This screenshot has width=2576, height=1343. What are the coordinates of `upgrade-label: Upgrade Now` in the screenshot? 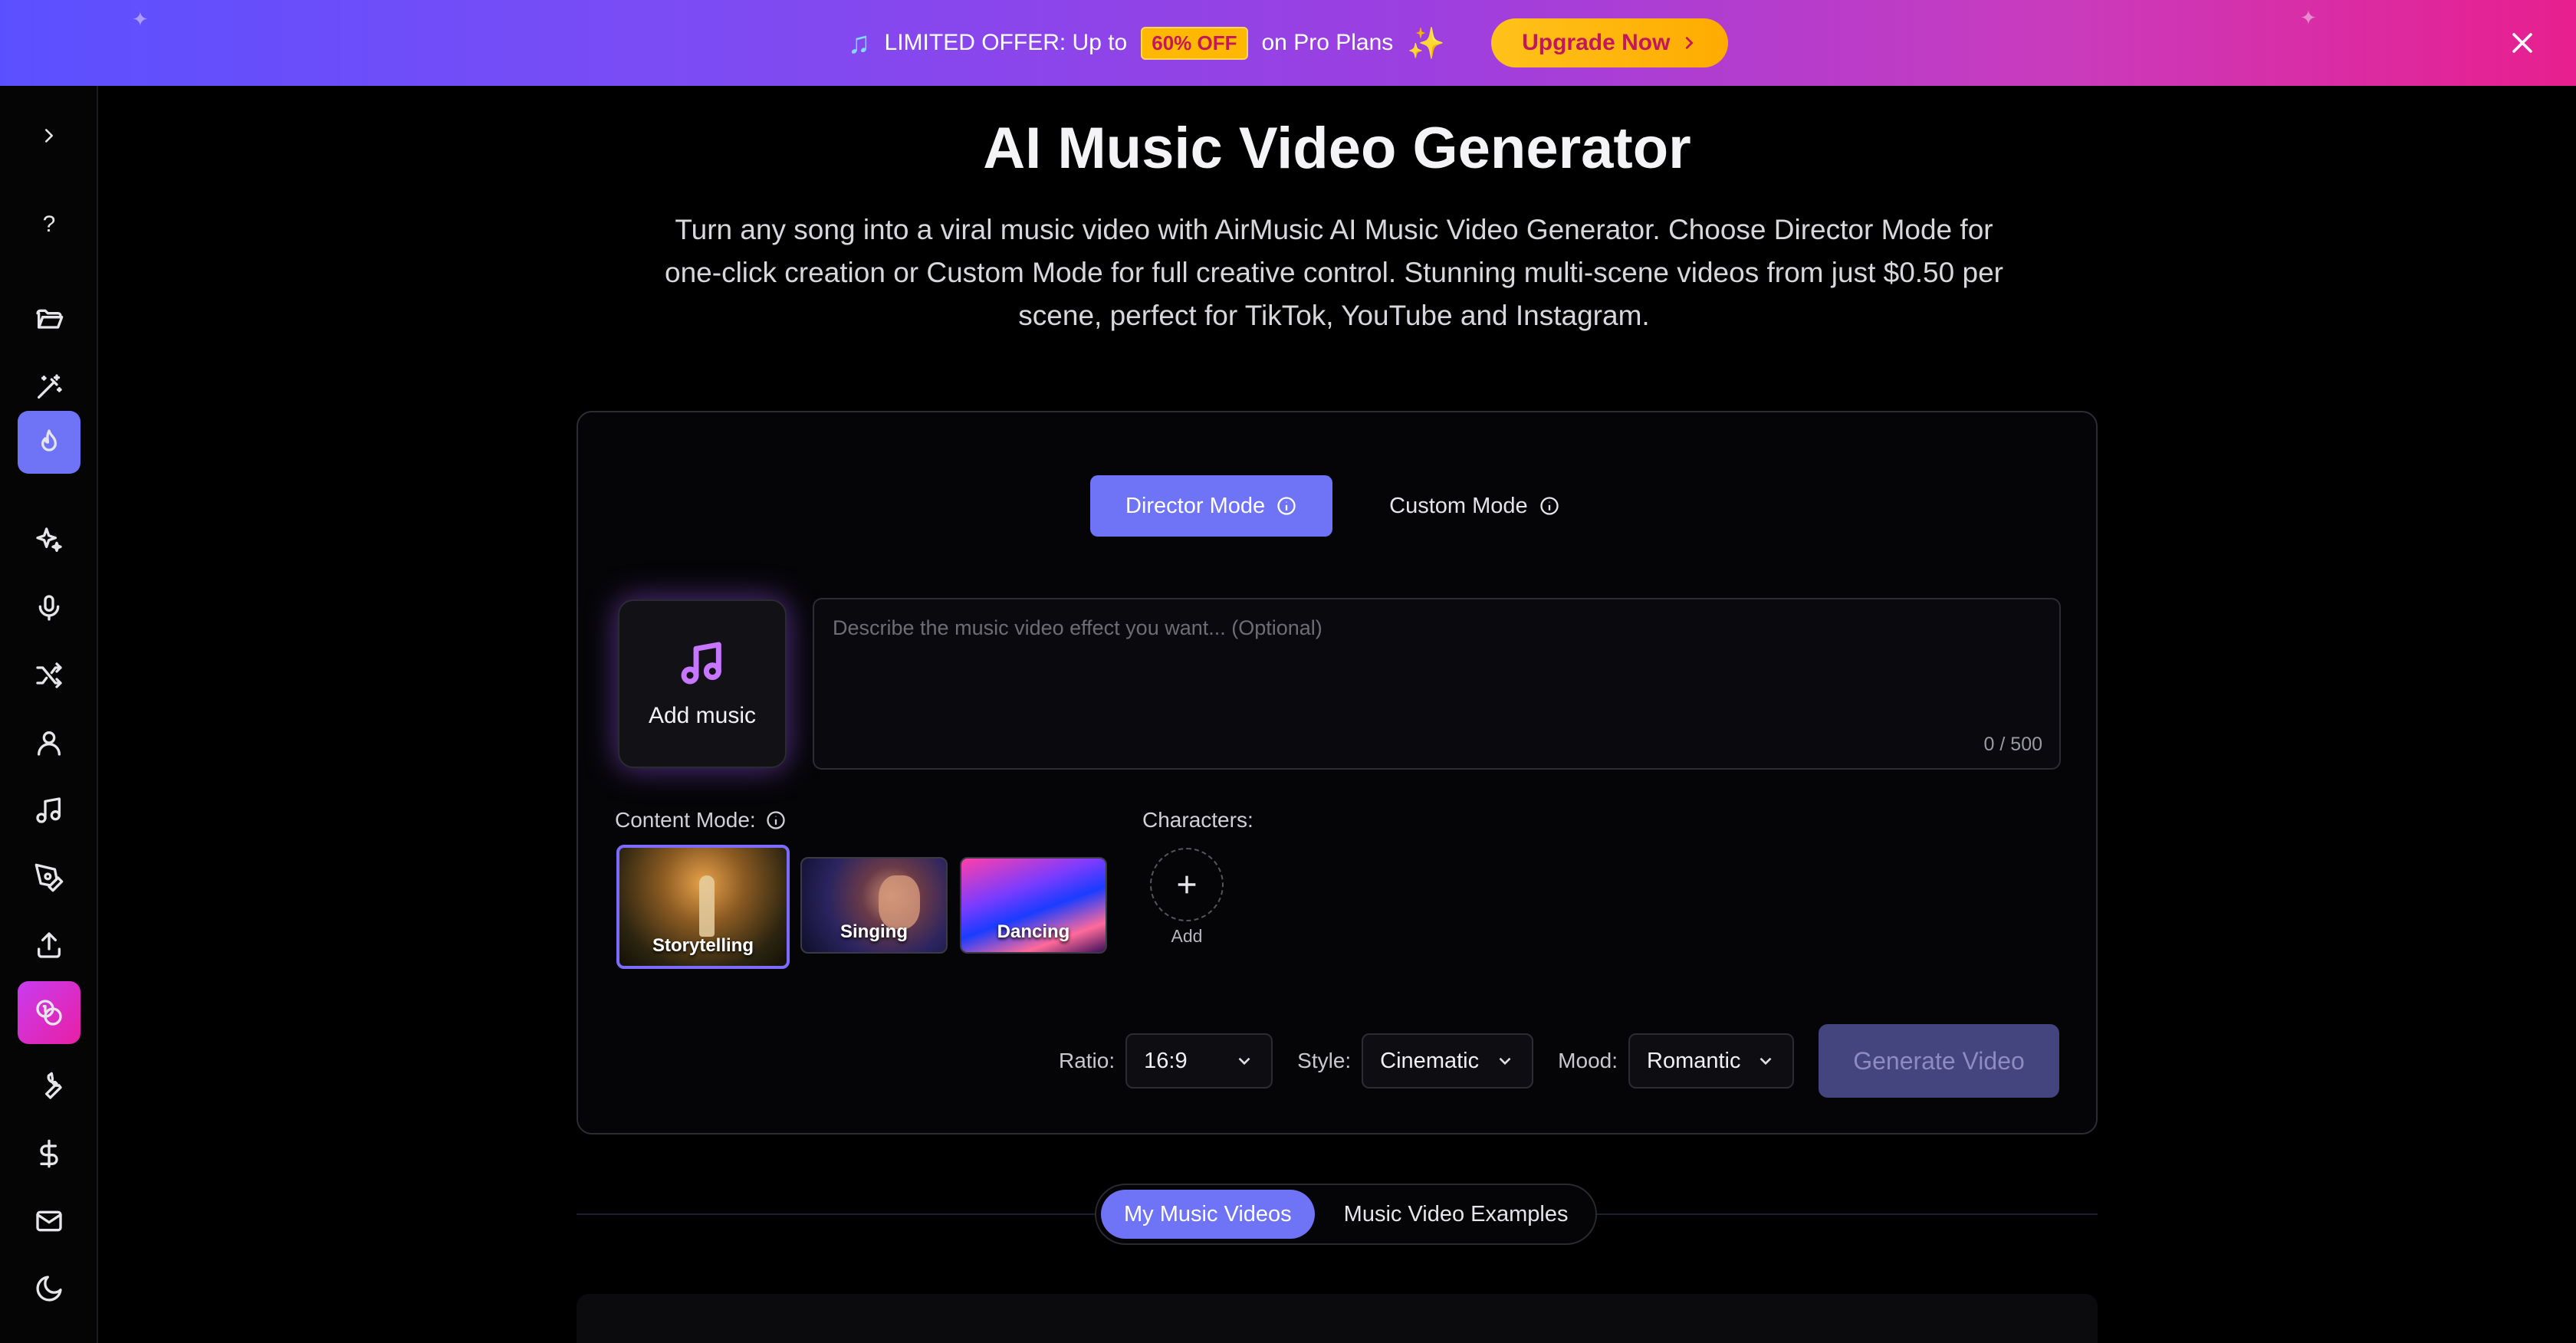 It's located at (1596, 43).